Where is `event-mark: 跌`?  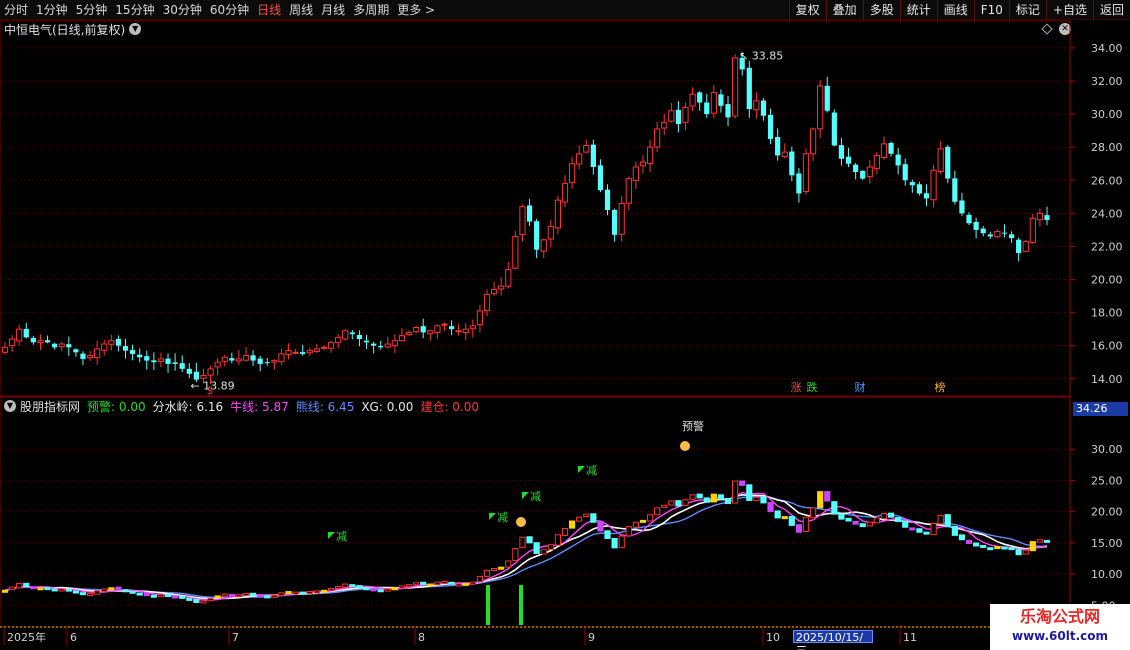
event-mark: 跌 is located at coordinates (812, 387).